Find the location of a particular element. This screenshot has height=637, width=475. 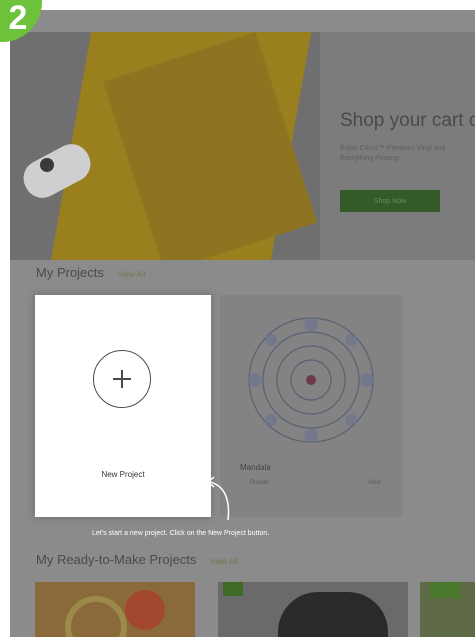

ready-to-make-heading: My Ready-to-Make Projects View All is located at coordinates (137, 559).